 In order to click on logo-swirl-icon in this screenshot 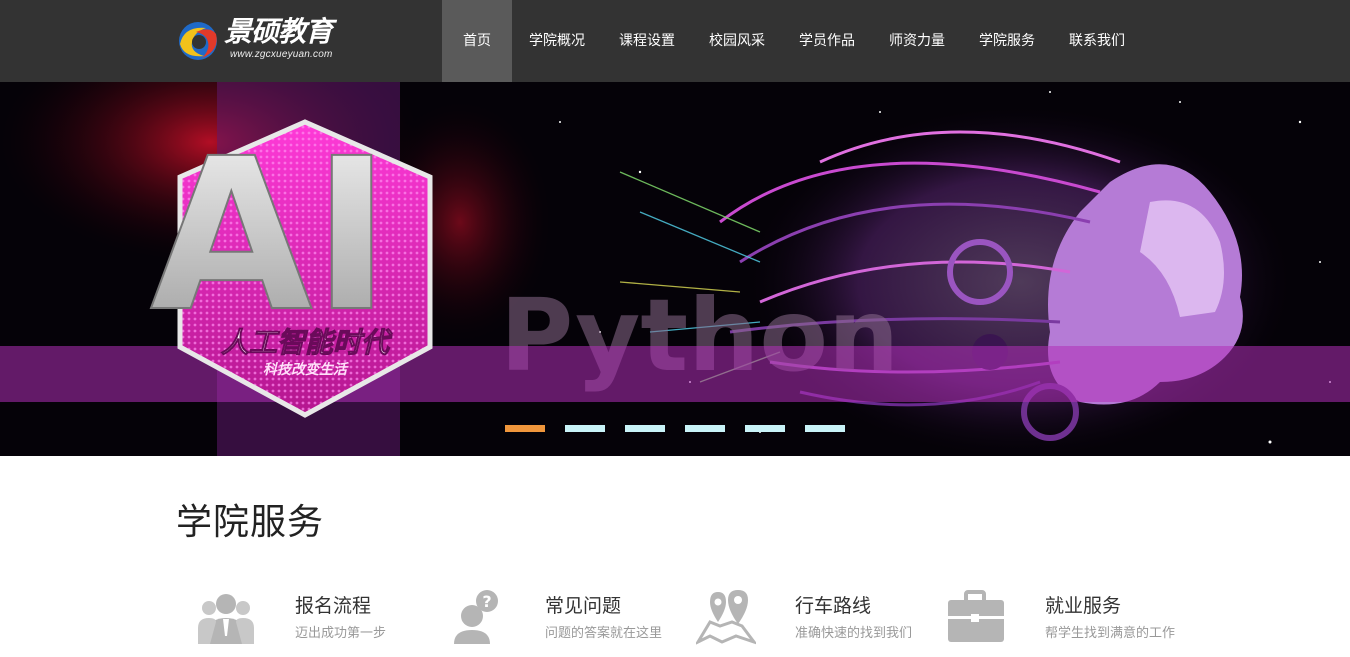, I will do `click(198, 41)`.